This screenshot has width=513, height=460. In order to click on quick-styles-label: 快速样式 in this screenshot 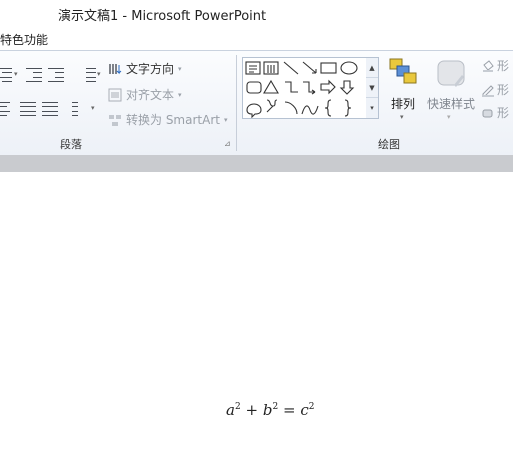, I will do `click(451, 103)`.